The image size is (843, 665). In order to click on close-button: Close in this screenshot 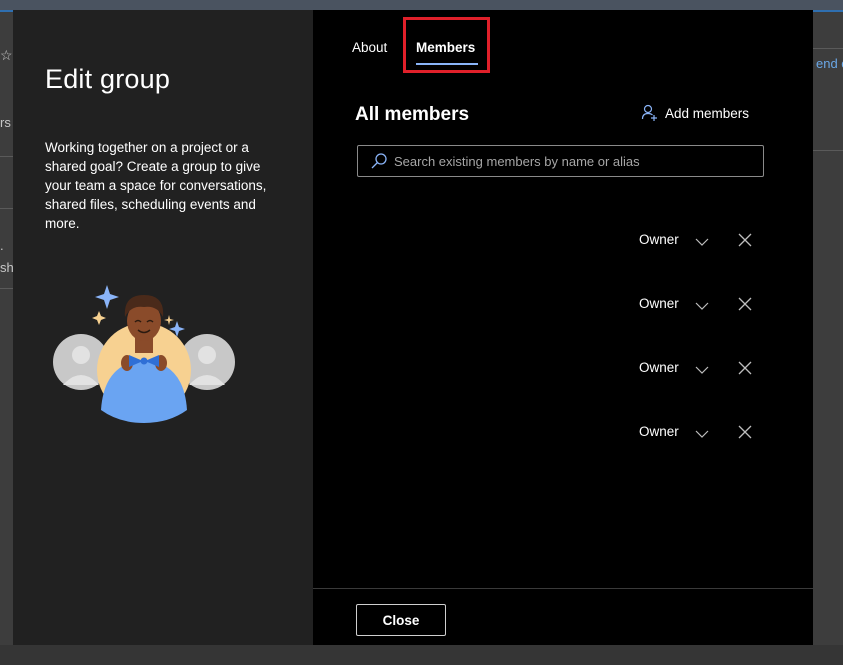, I will do `click(401, 620)`.